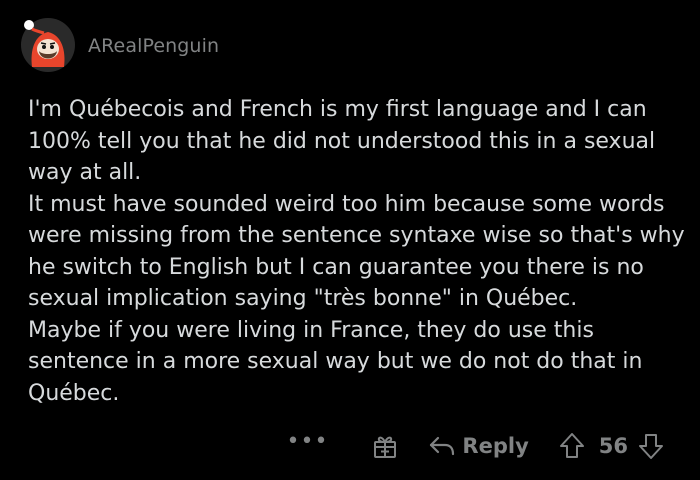  I want to click on snoo-avatar-icon, so click(48, 45).